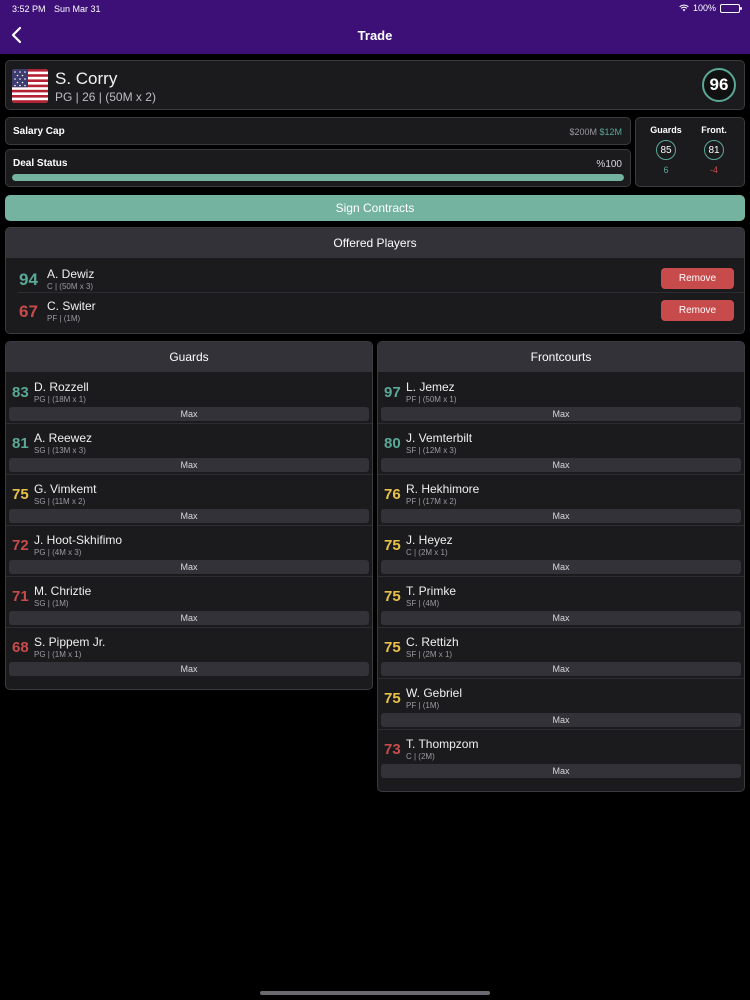  What do you see at coordinates (713, 170) in the screenshot?
I see `front-rating-delta: -4` at bounding box center [713, 170].